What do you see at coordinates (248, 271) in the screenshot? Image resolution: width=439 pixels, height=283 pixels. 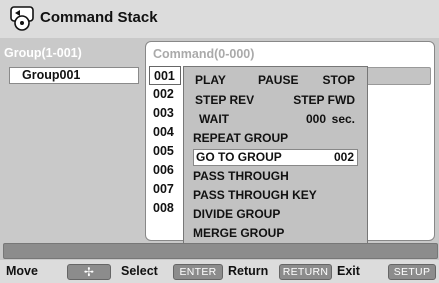 I see `return-label: Return` at bounding box center [248, 271].